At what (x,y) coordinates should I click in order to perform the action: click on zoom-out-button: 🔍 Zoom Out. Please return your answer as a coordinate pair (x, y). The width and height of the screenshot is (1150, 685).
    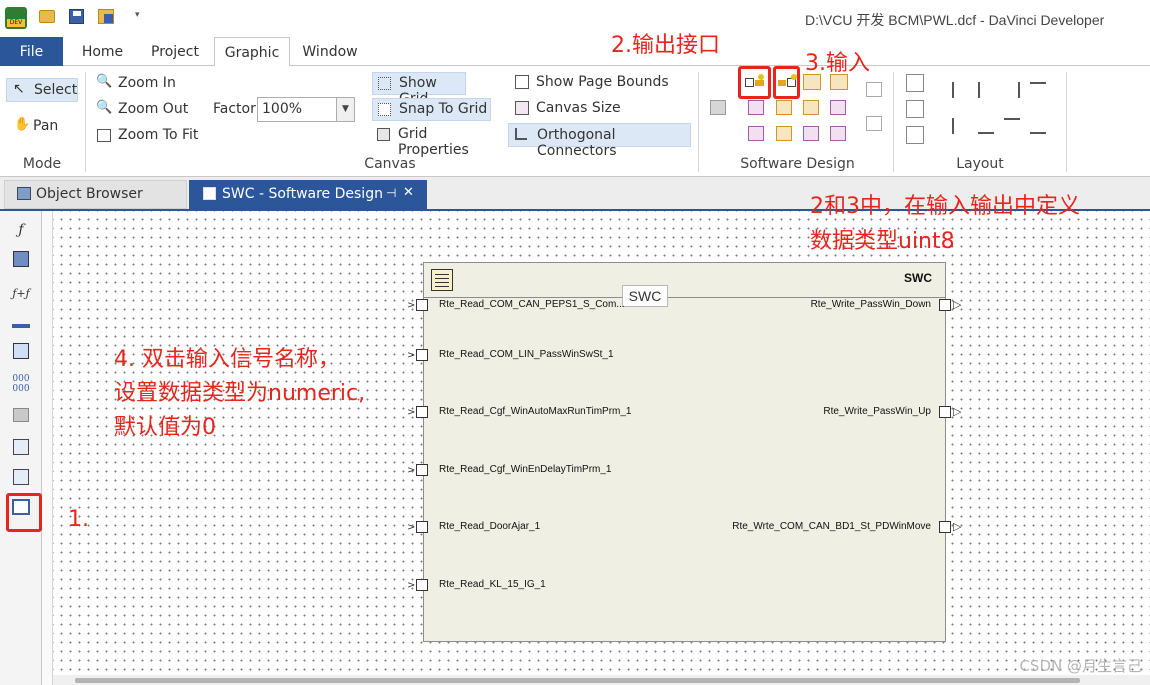
    Looking at the image, I should click on (149, 110).